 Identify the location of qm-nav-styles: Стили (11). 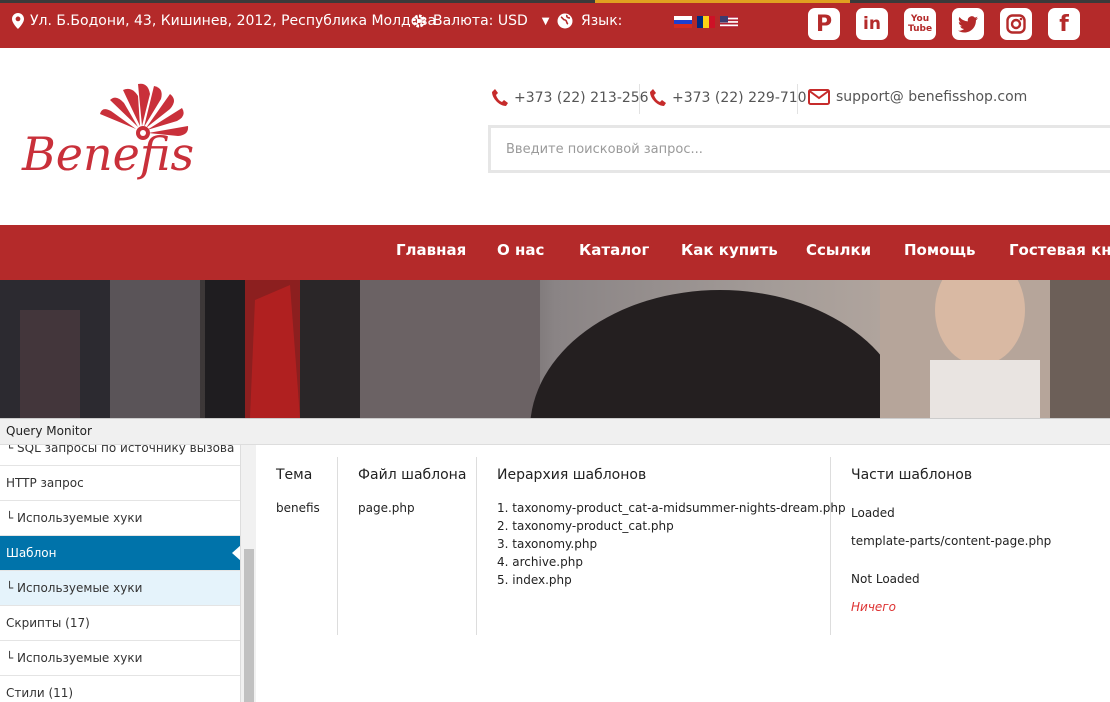
(120, 689).